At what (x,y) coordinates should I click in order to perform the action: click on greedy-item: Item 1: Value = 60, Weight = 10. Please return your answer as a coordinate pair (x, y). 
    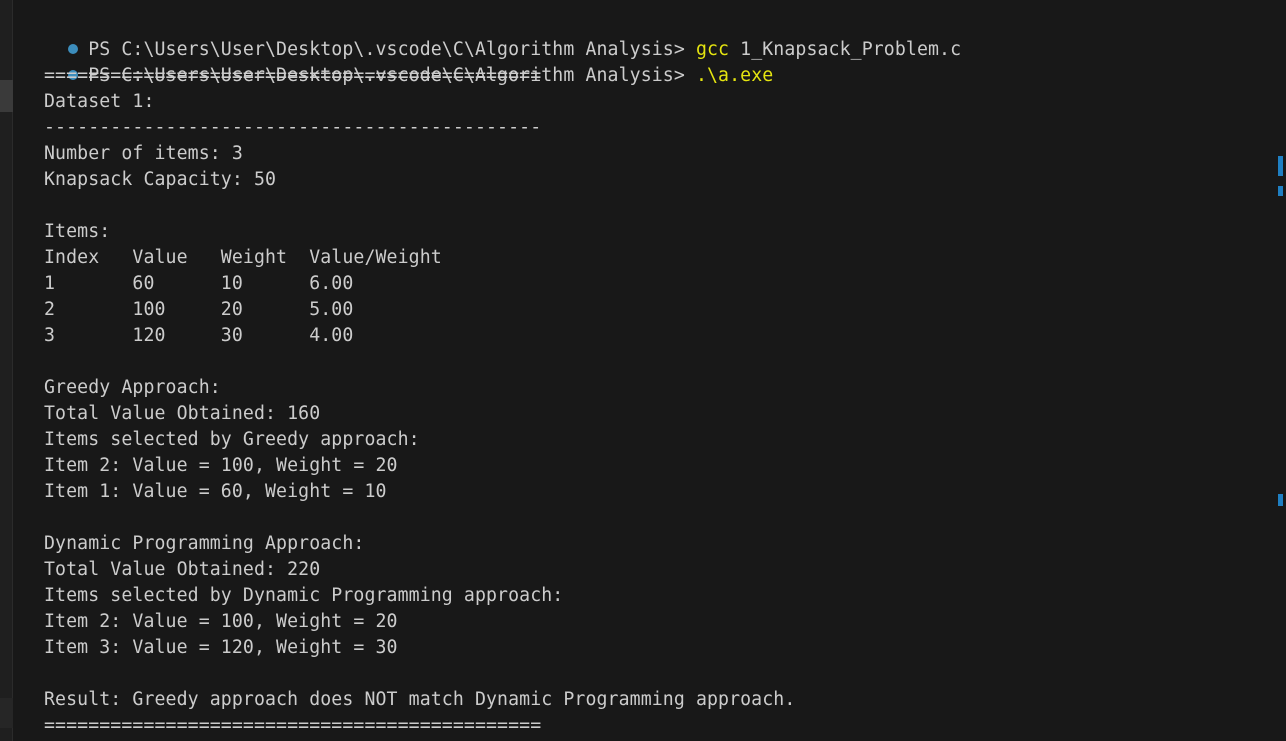
    Looking at the image, I should click on (215, 491).